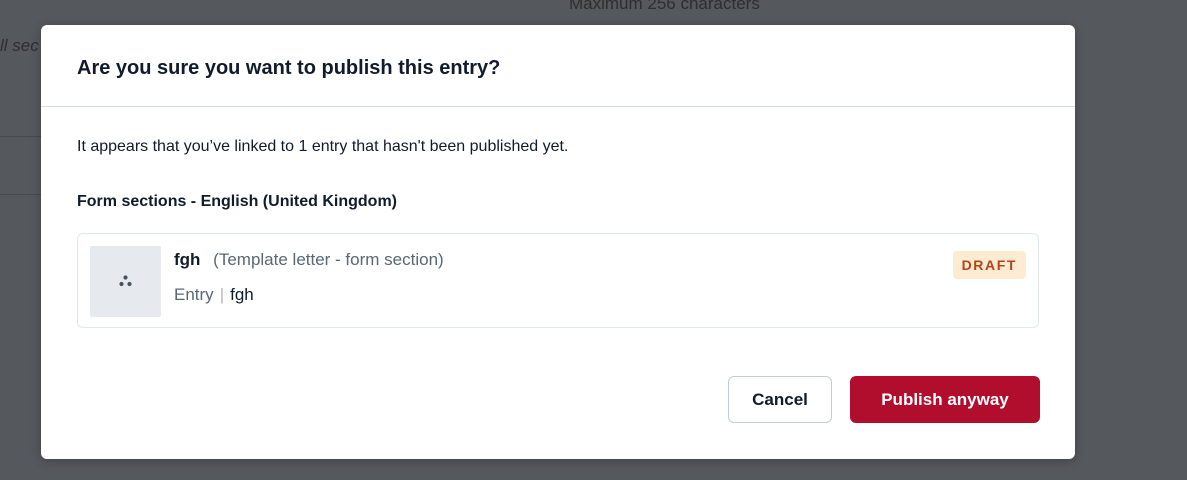 The height and width of the screenshot is (480, 1187). Describe the element at coordinates (664, 6) in the screenshot. I see `background-hint-text: Maximum 256 characters` at that location.